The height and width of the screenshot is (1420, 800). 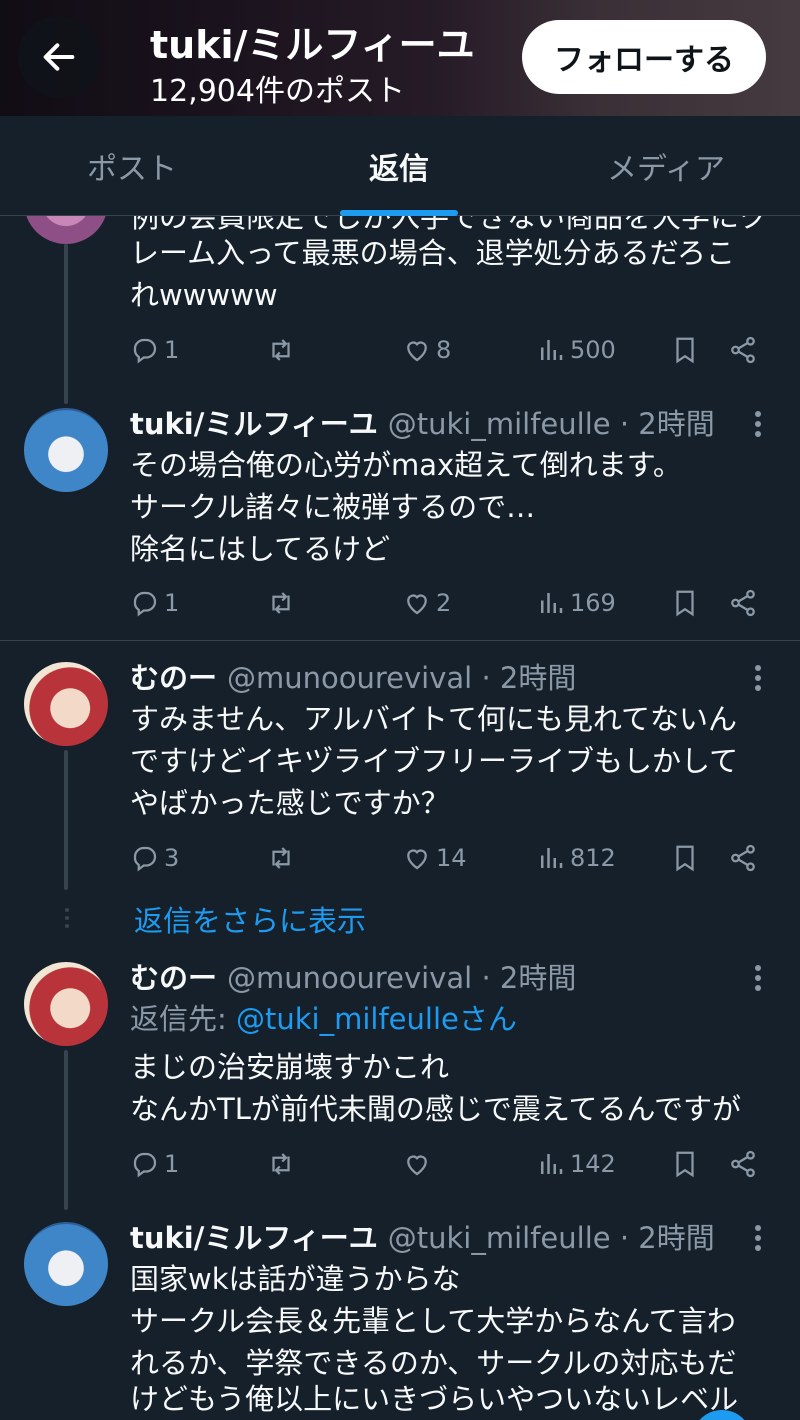 What do you see at coordinates (290, 803) in the screenshot?
I see `post-text-line: やばかった感じですか？` at bounding box center [290, 803].